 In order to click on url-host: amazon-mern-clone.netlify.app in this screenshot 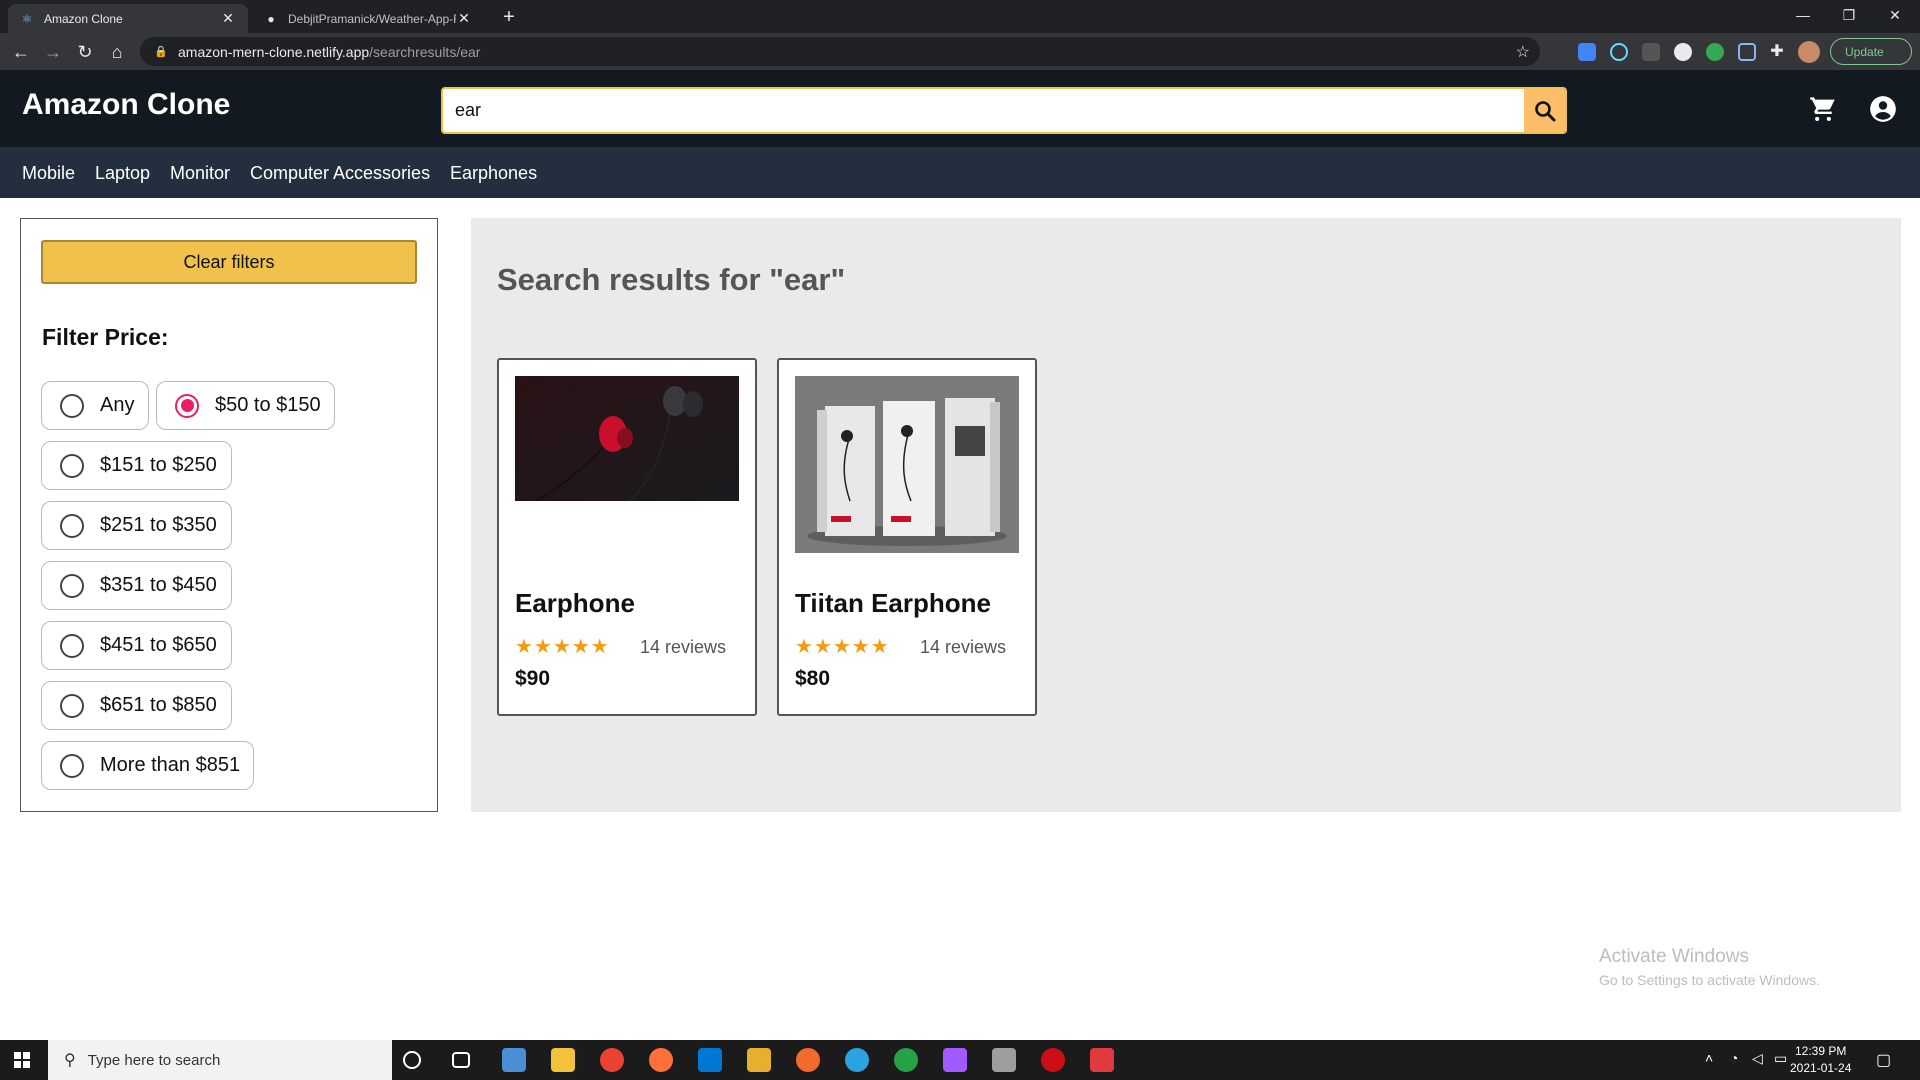, I will do `click(274, 51)`.